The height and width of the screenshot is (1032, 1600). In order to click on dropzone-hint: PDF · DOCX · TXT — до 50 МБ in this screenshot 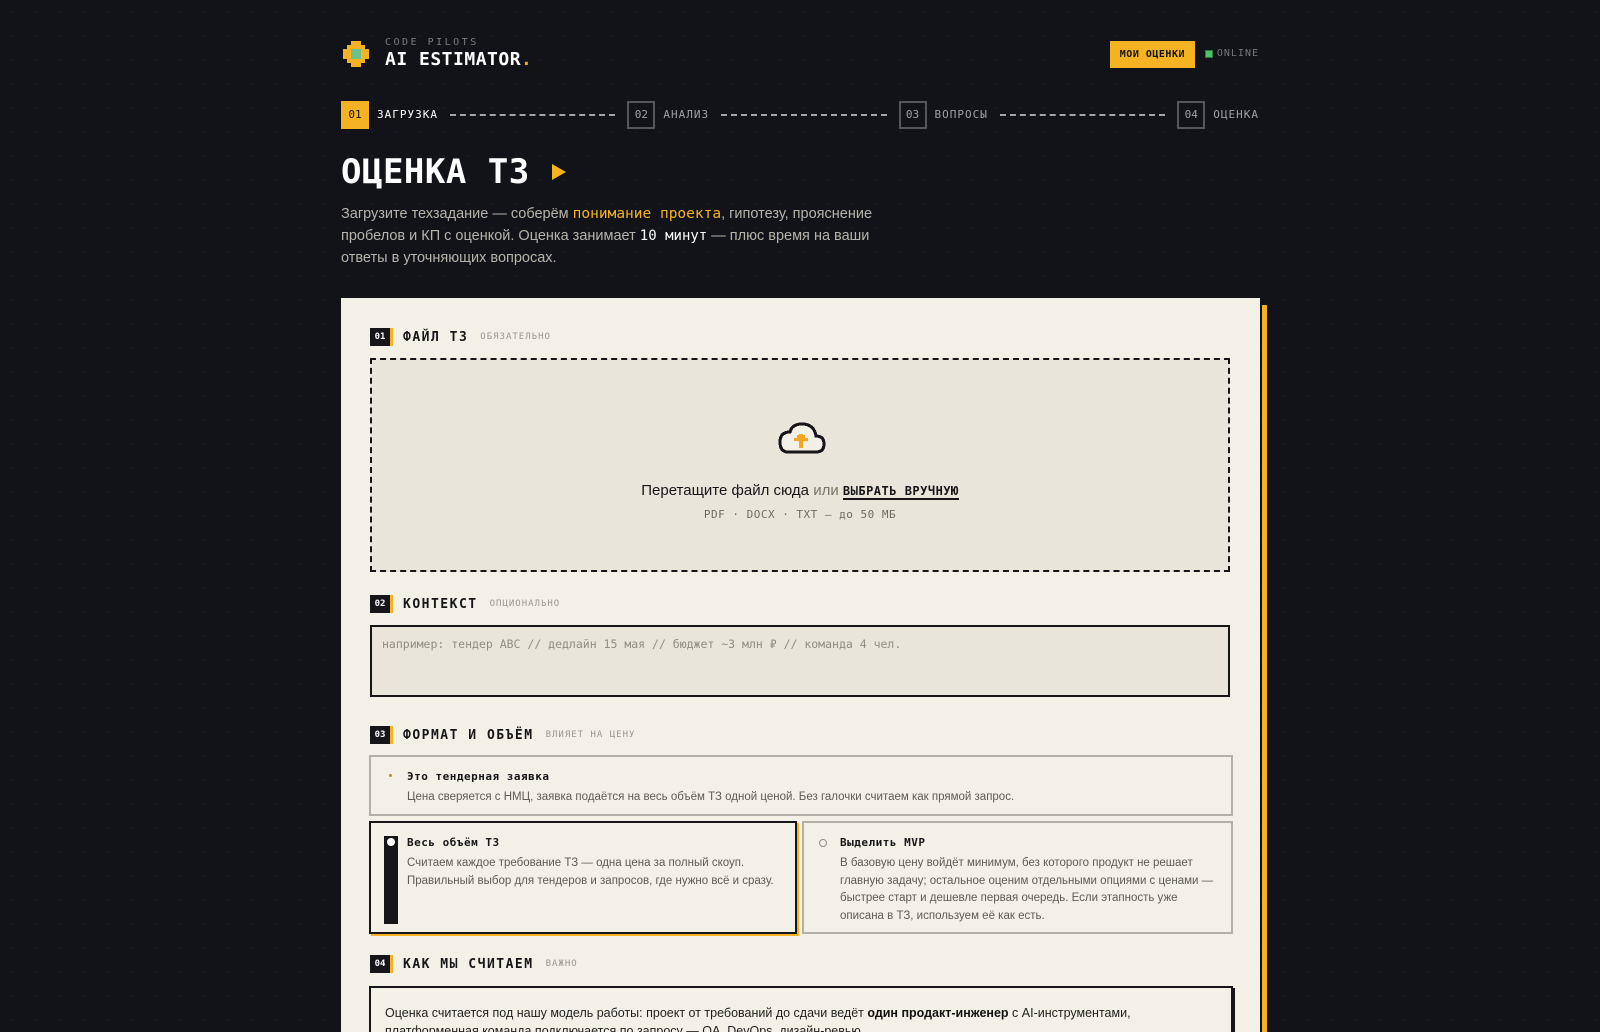, I will do `click(800, 514)`.